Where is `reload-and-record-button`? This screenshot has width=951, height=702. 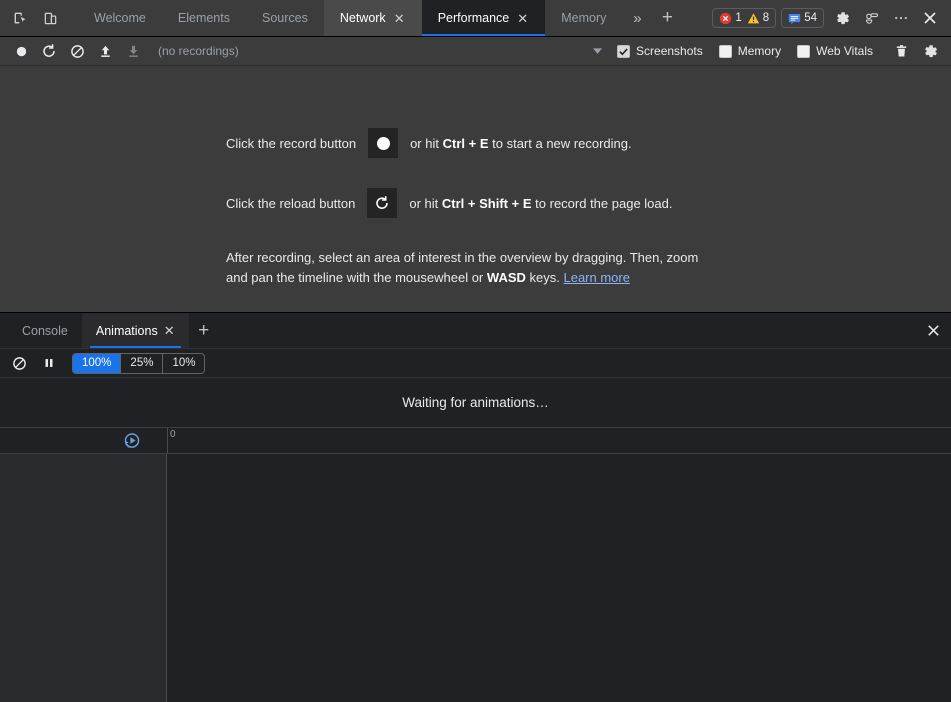
reload-and-record-button is located at coordinates (49, 51).